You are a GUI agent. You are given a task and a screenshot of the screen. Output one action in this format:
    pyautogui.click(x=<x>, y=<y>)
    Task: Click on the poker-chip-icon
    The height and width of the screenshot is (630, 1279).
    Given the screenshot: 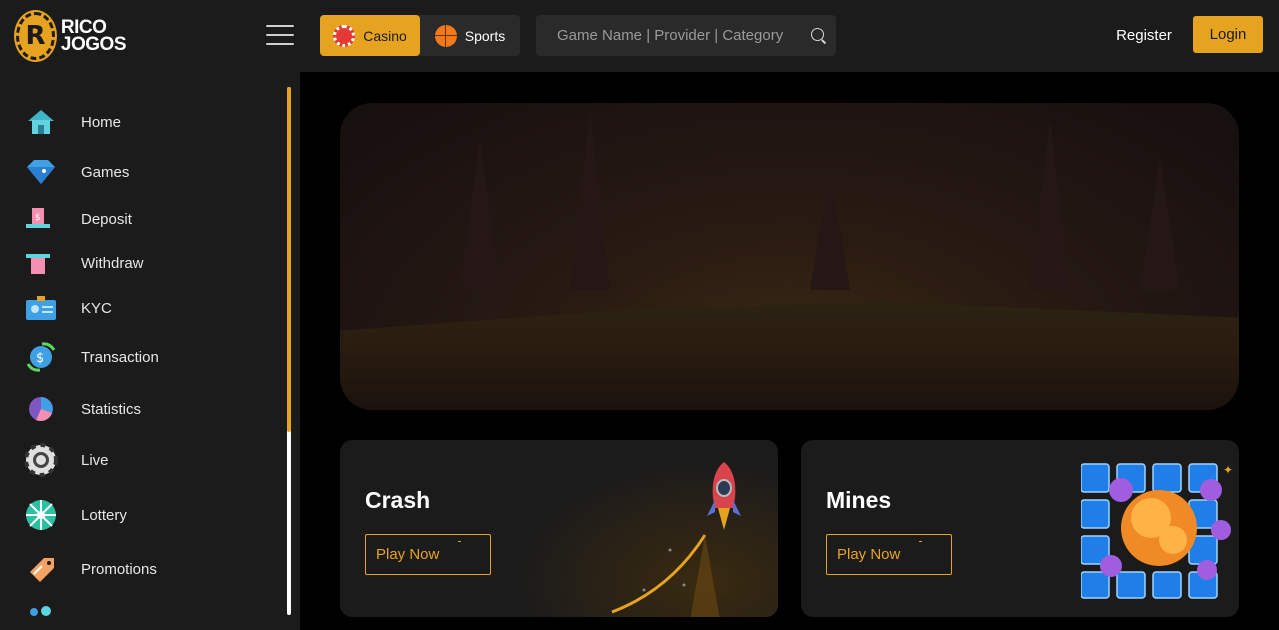 What is the action you would take?
    pyautogui.click(x=41, y=460)
    